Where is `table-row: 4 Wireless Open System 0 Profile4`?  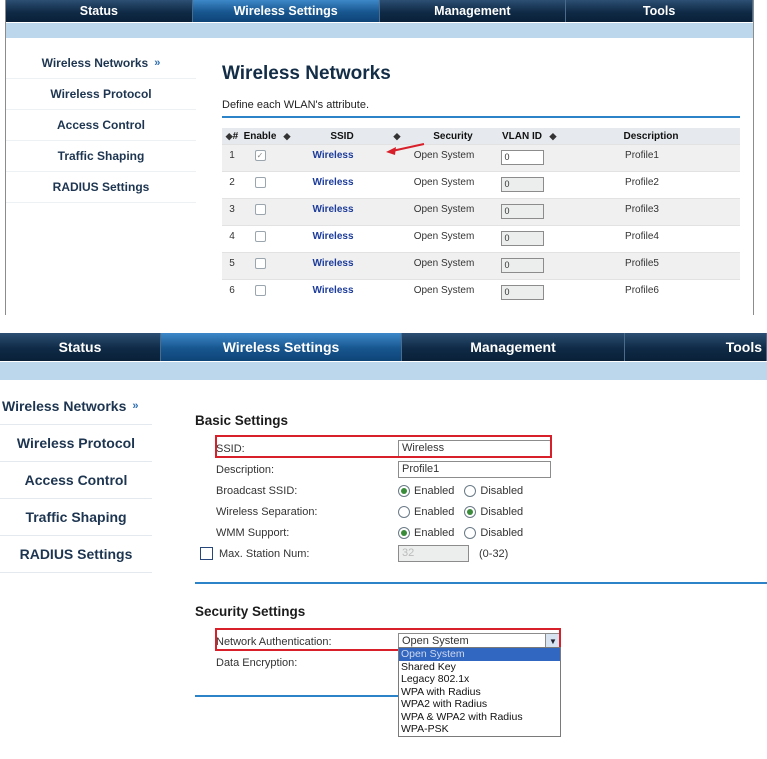
table-row: 4 Wireless Open System 0 Profile4 is located at coordinates (481, 239).